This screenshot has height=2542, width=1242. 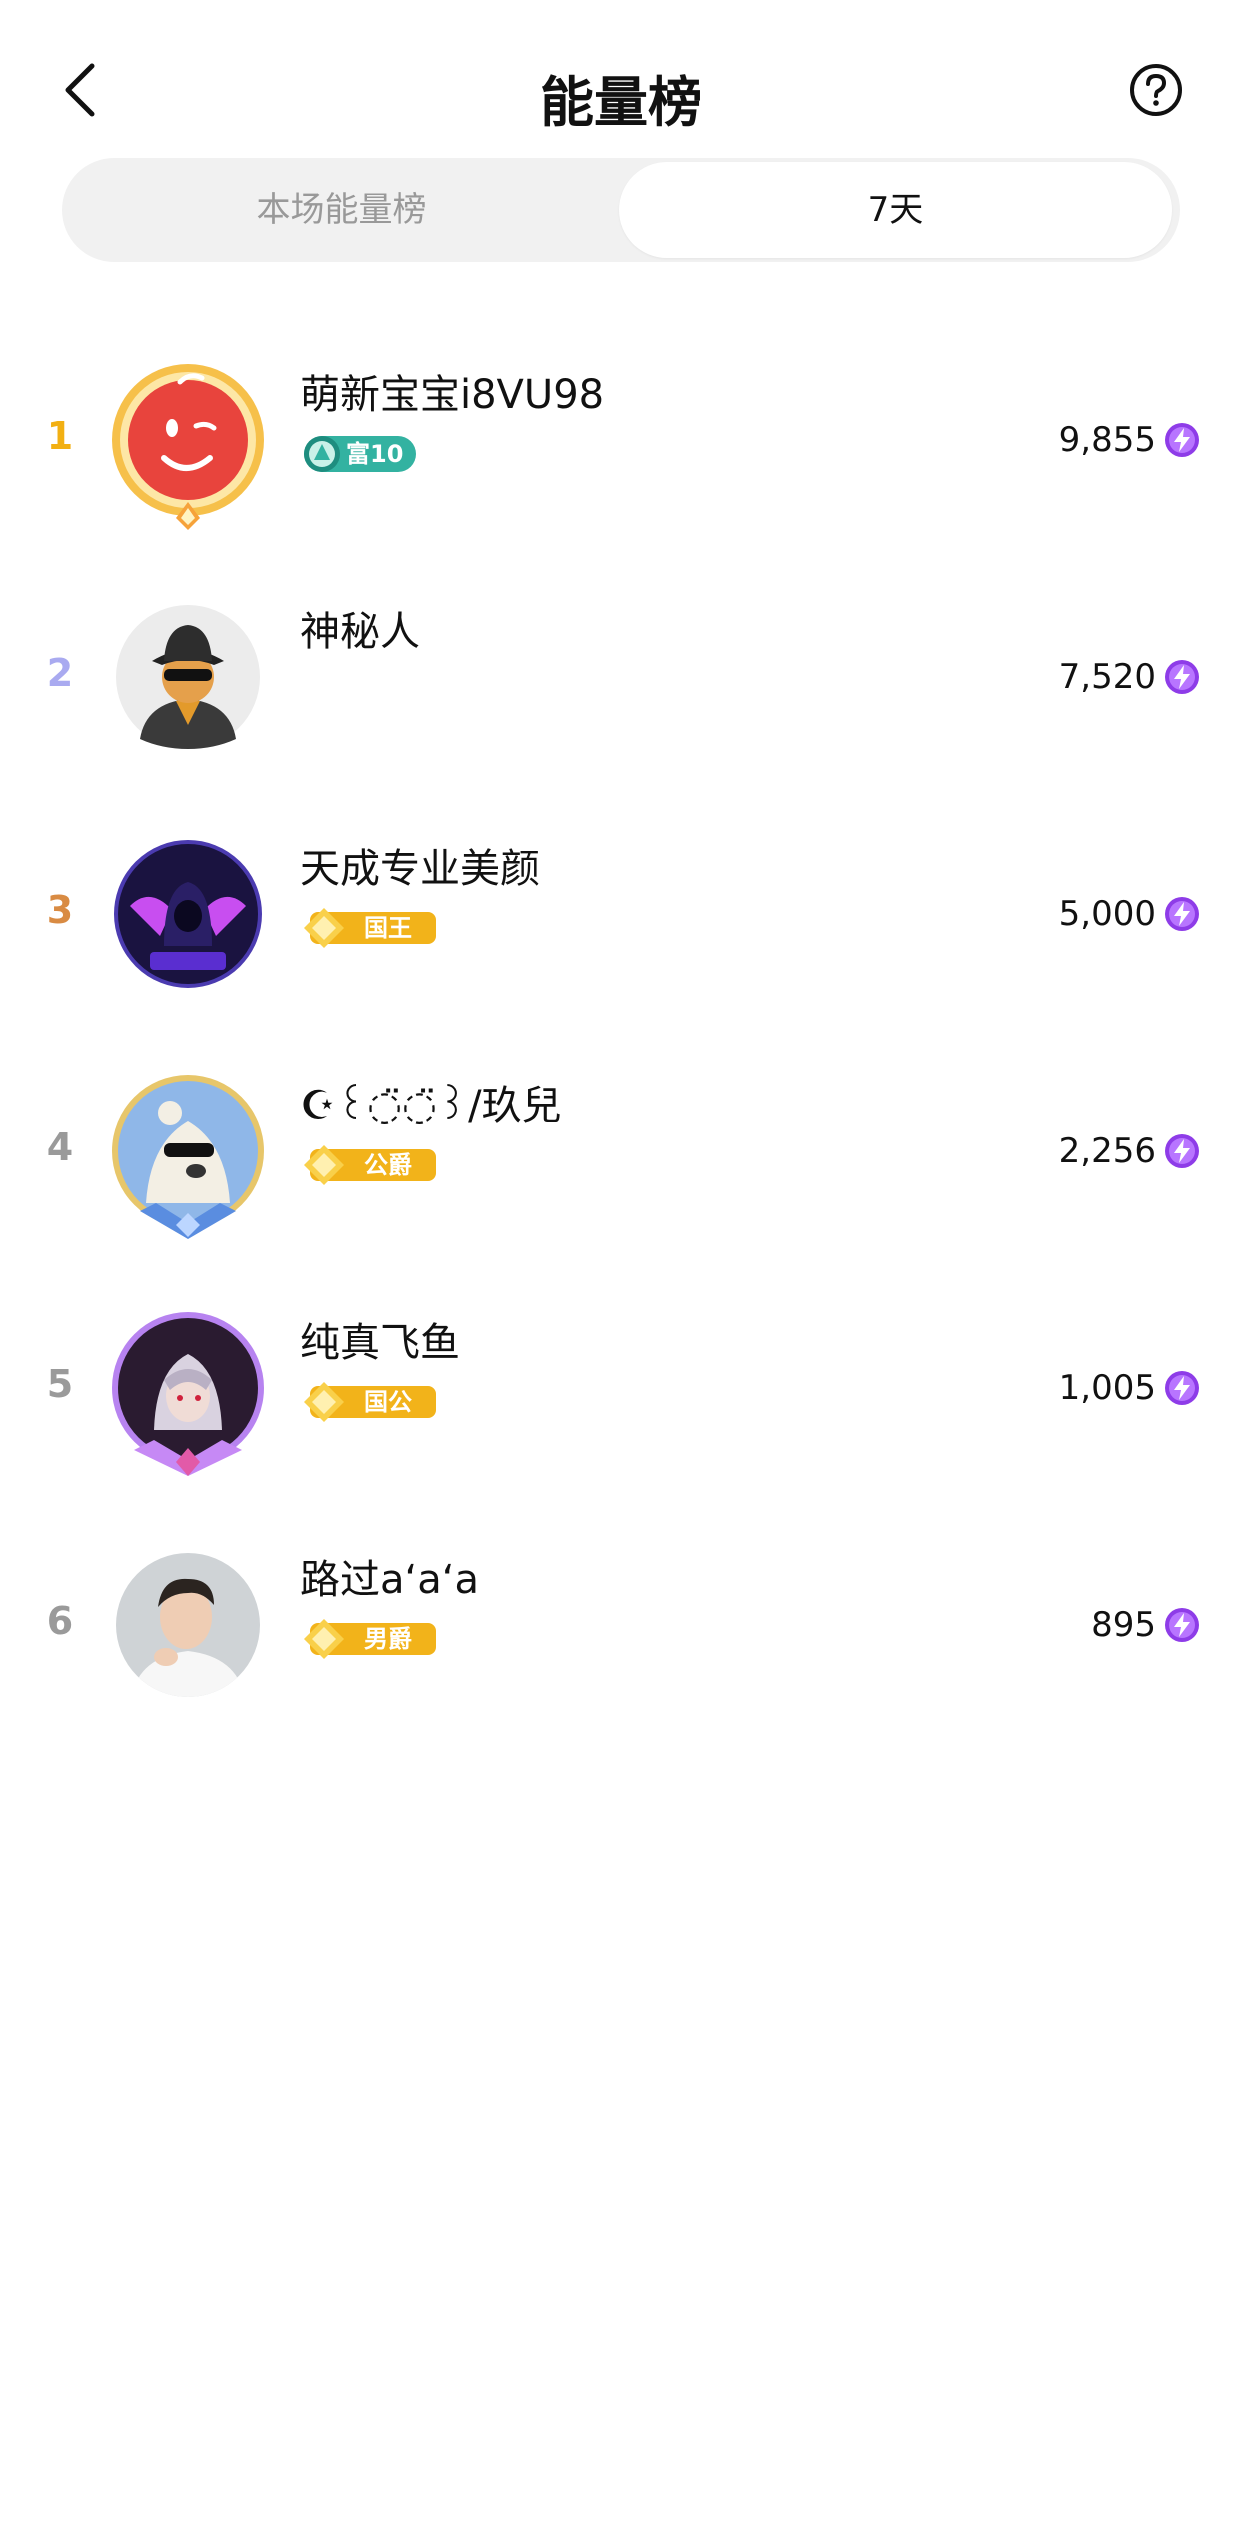 I want to click on rank-number: 2, so click(x=60, y=673).